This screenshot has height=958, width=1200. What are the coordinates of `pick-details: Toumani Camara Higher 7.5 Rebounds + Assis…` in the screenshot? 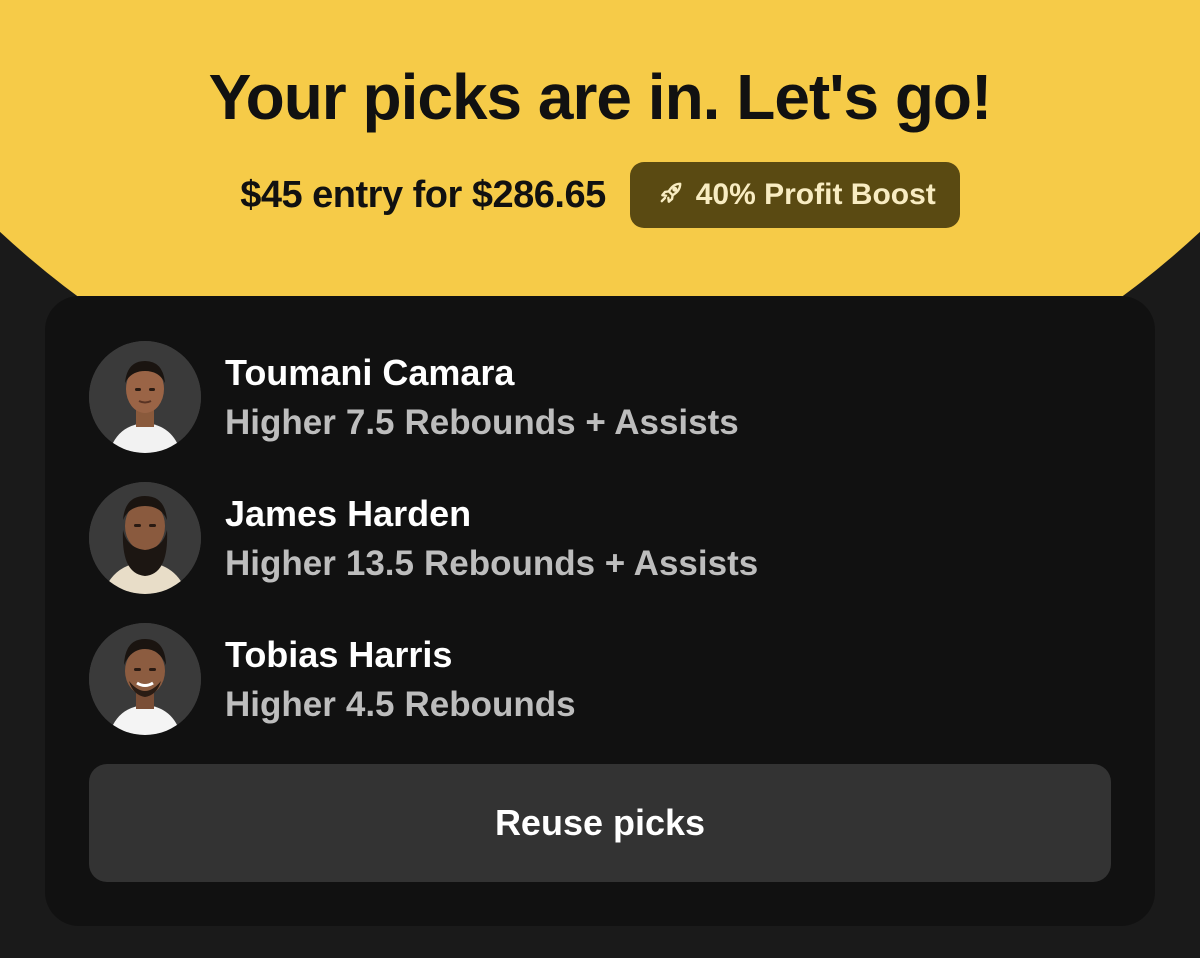 It's located at (487, 395).